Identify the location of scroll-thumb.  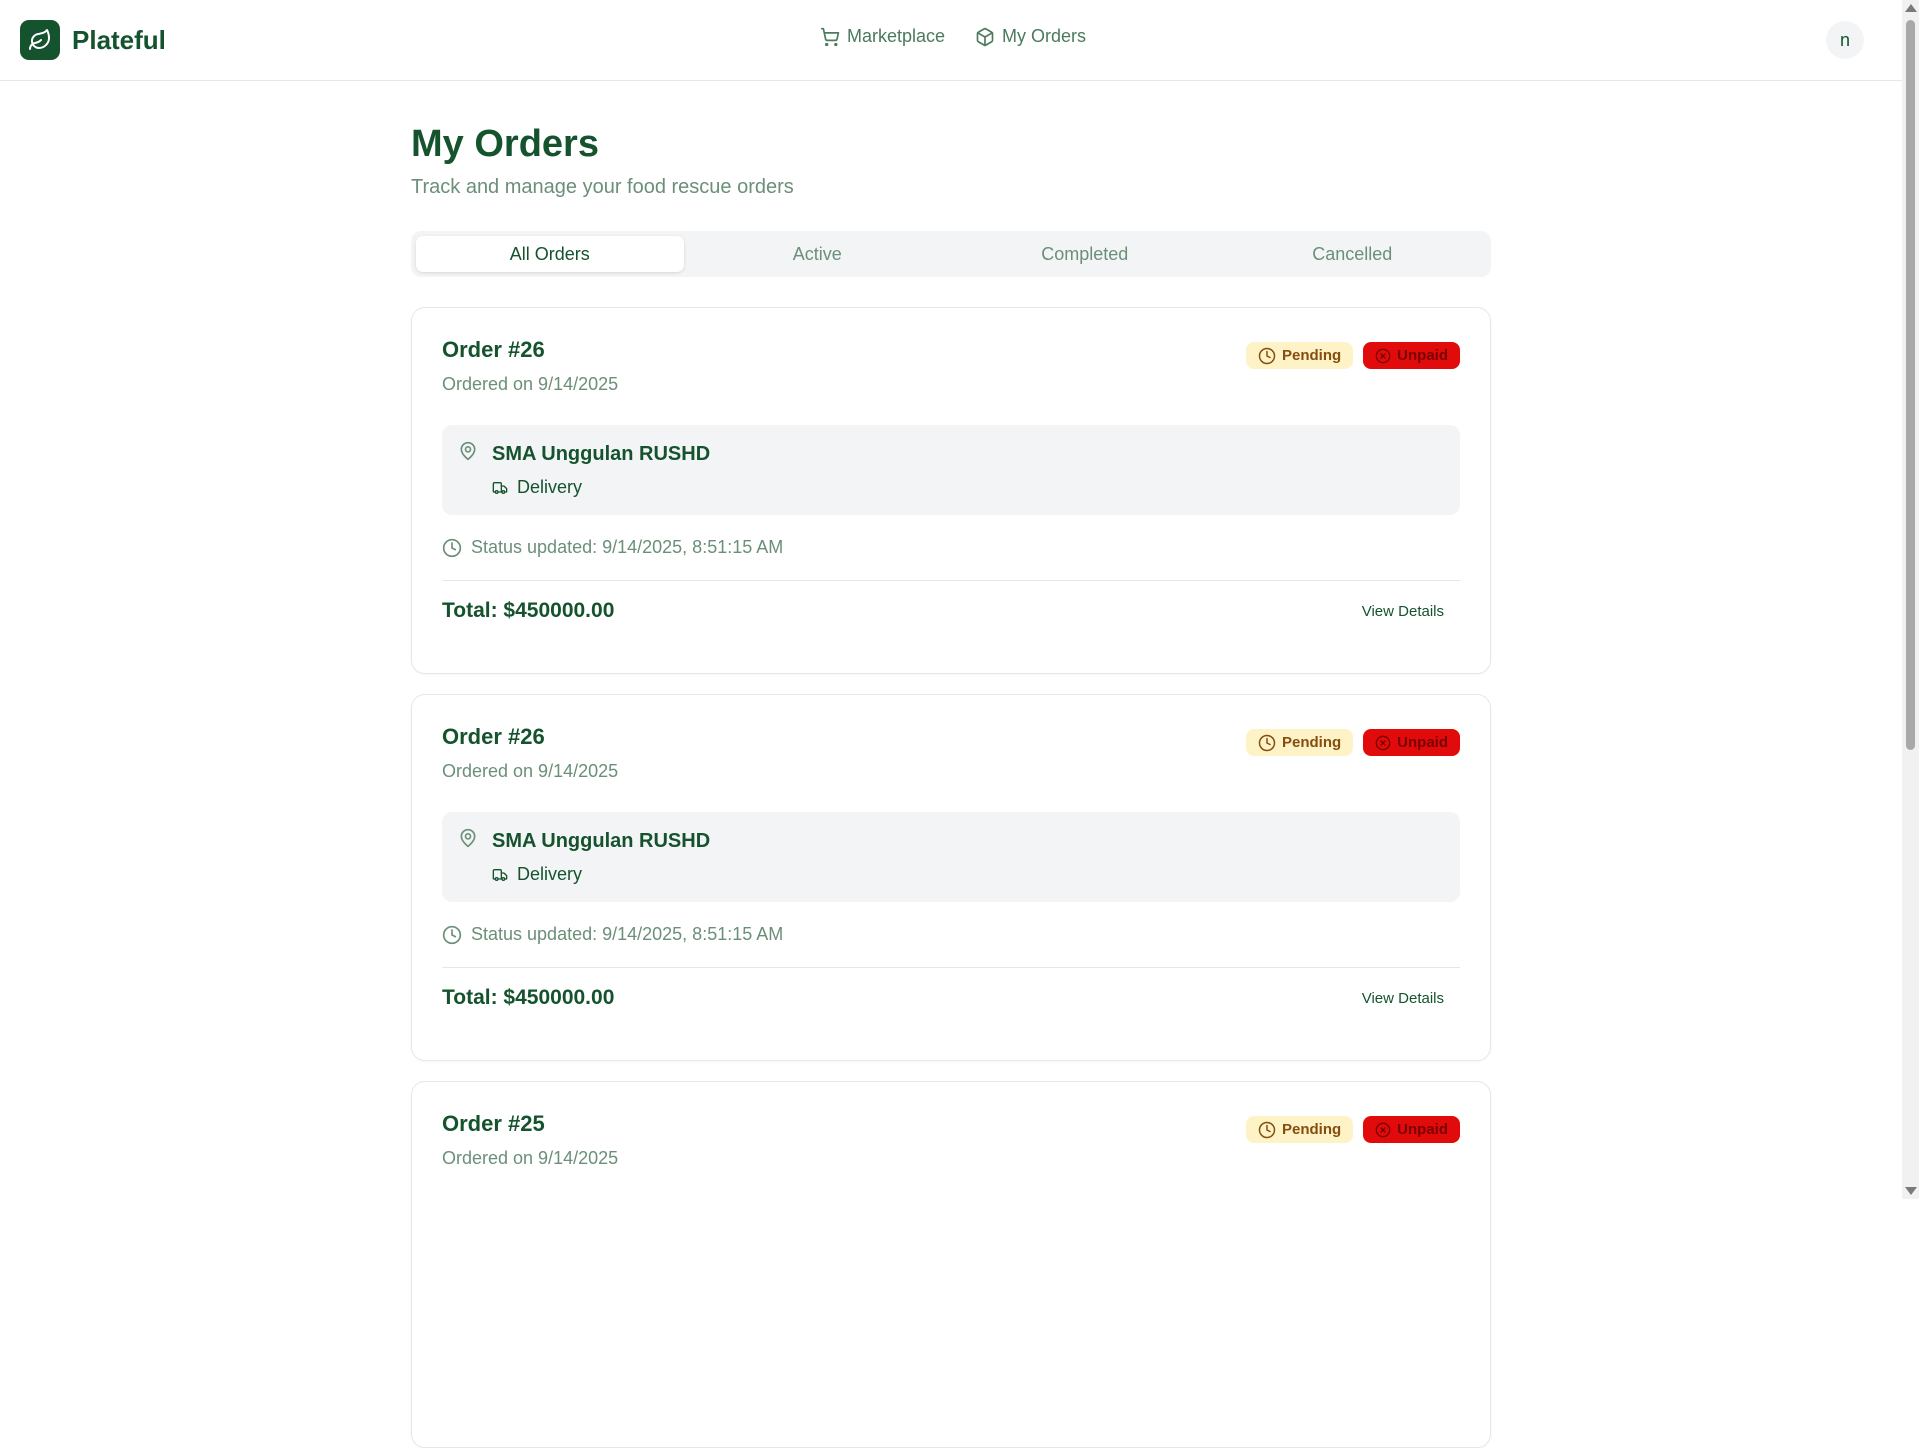
(1910, 385).